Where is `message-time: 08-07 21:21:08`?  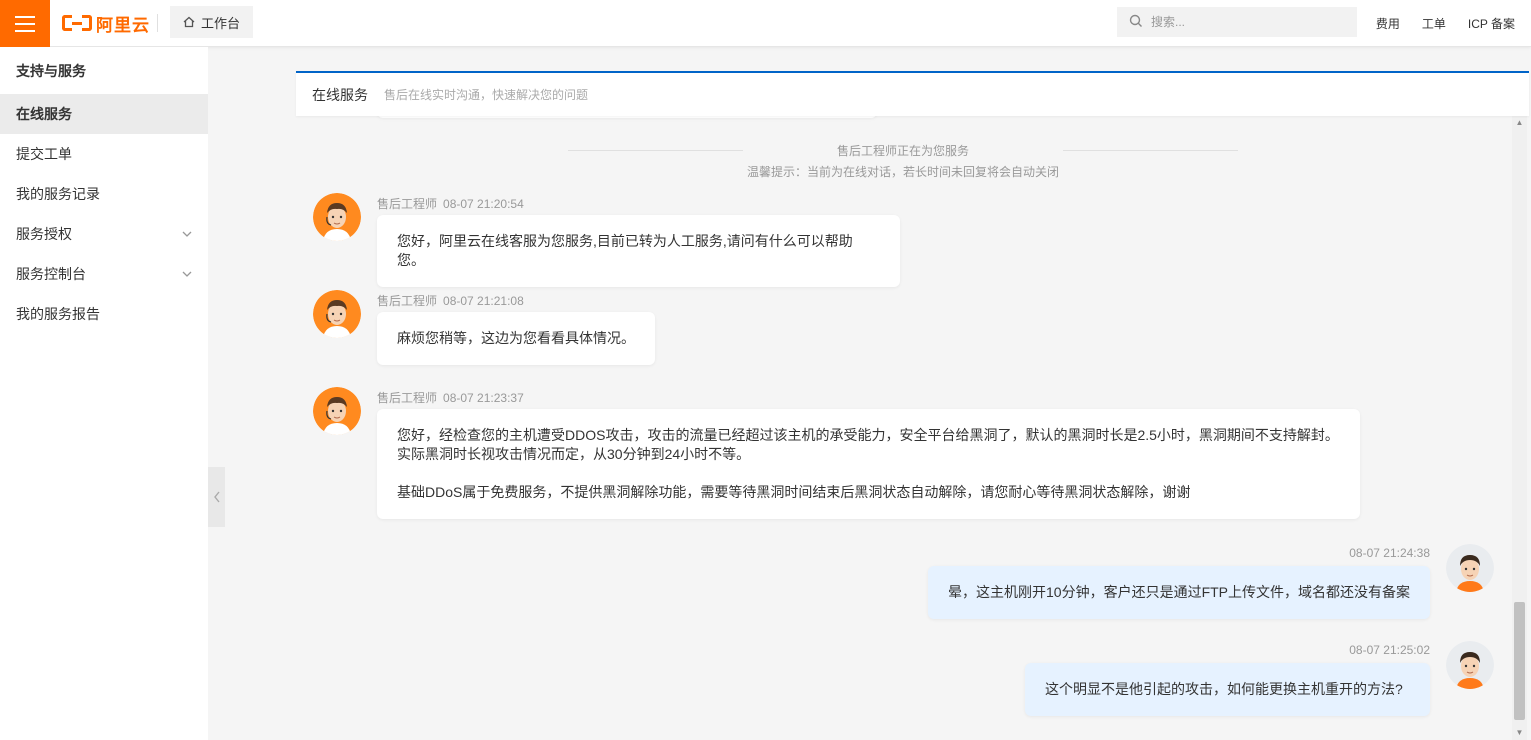
message-time: 08-07 21:21:08 is located at coordinates (483, 301).